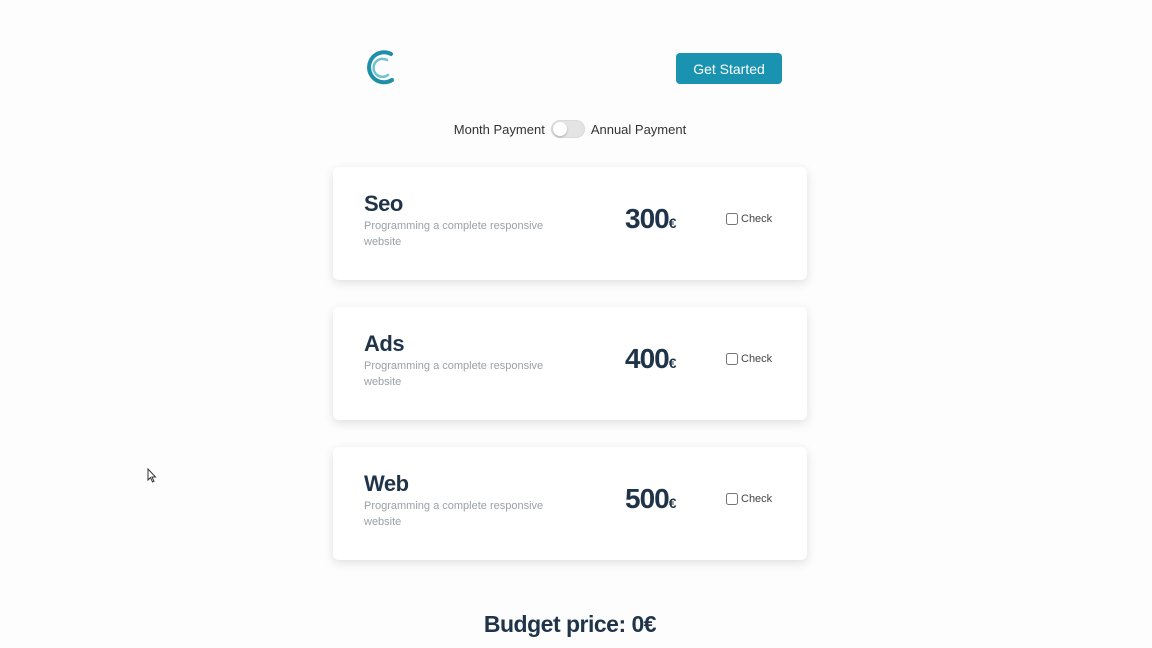 This screenshot has width=1152, height=648. Describe the element at coordinates (638, 129) in the screenshot. I see `annual-payment-label: Annual Payment` at that location.